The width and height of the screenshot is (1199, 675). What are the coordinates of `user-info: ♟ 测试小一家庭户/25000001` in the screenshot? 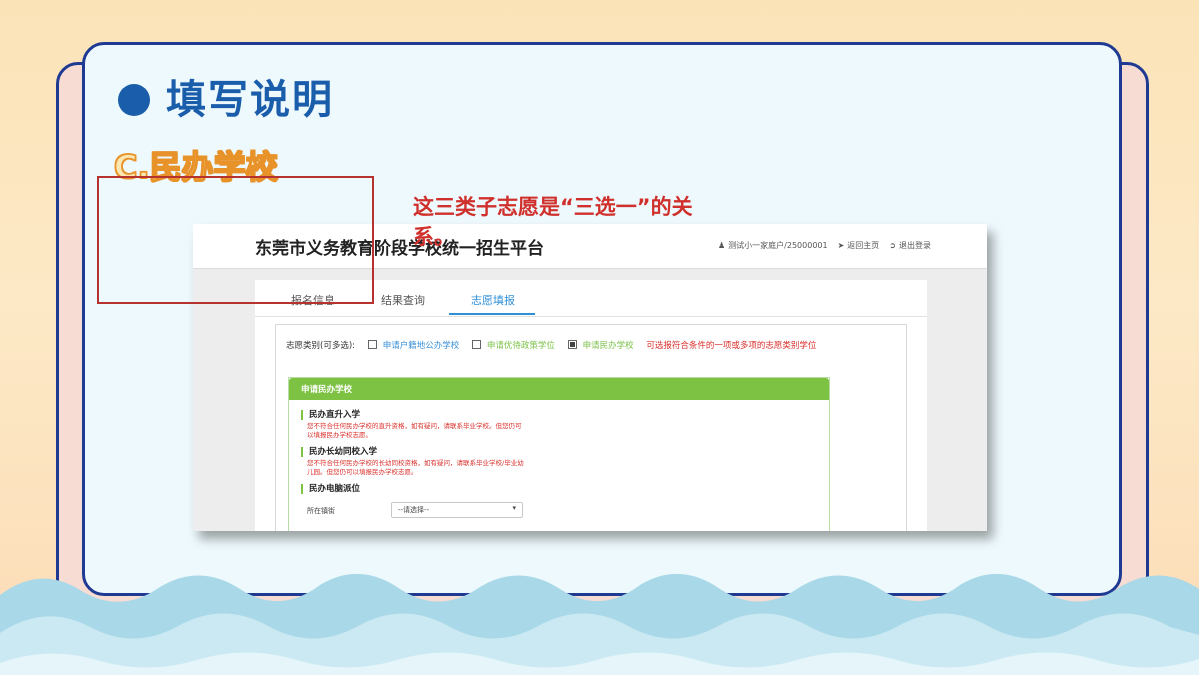 It's located at (773, 245).